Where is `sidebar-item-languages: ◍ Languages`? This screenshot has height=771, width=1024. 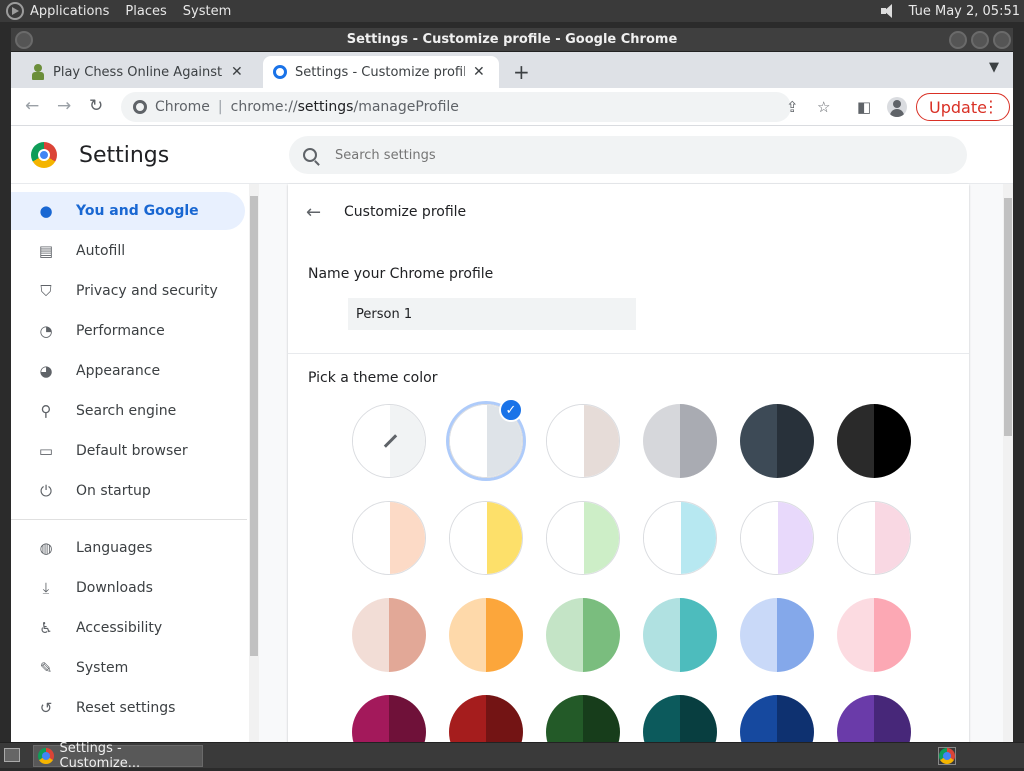
sidebar-item-languages: ◍ Languages is located at coordinates (128, 548).